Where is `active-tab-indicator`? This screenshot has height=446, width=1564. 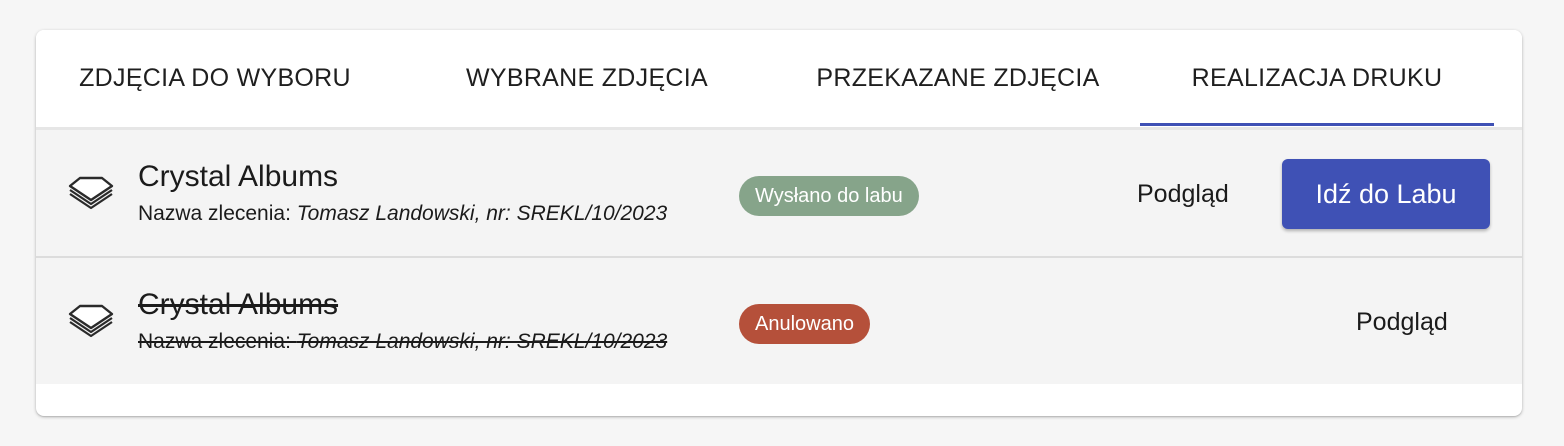
active-tab-indicator is located at coordinates (1317, 124).